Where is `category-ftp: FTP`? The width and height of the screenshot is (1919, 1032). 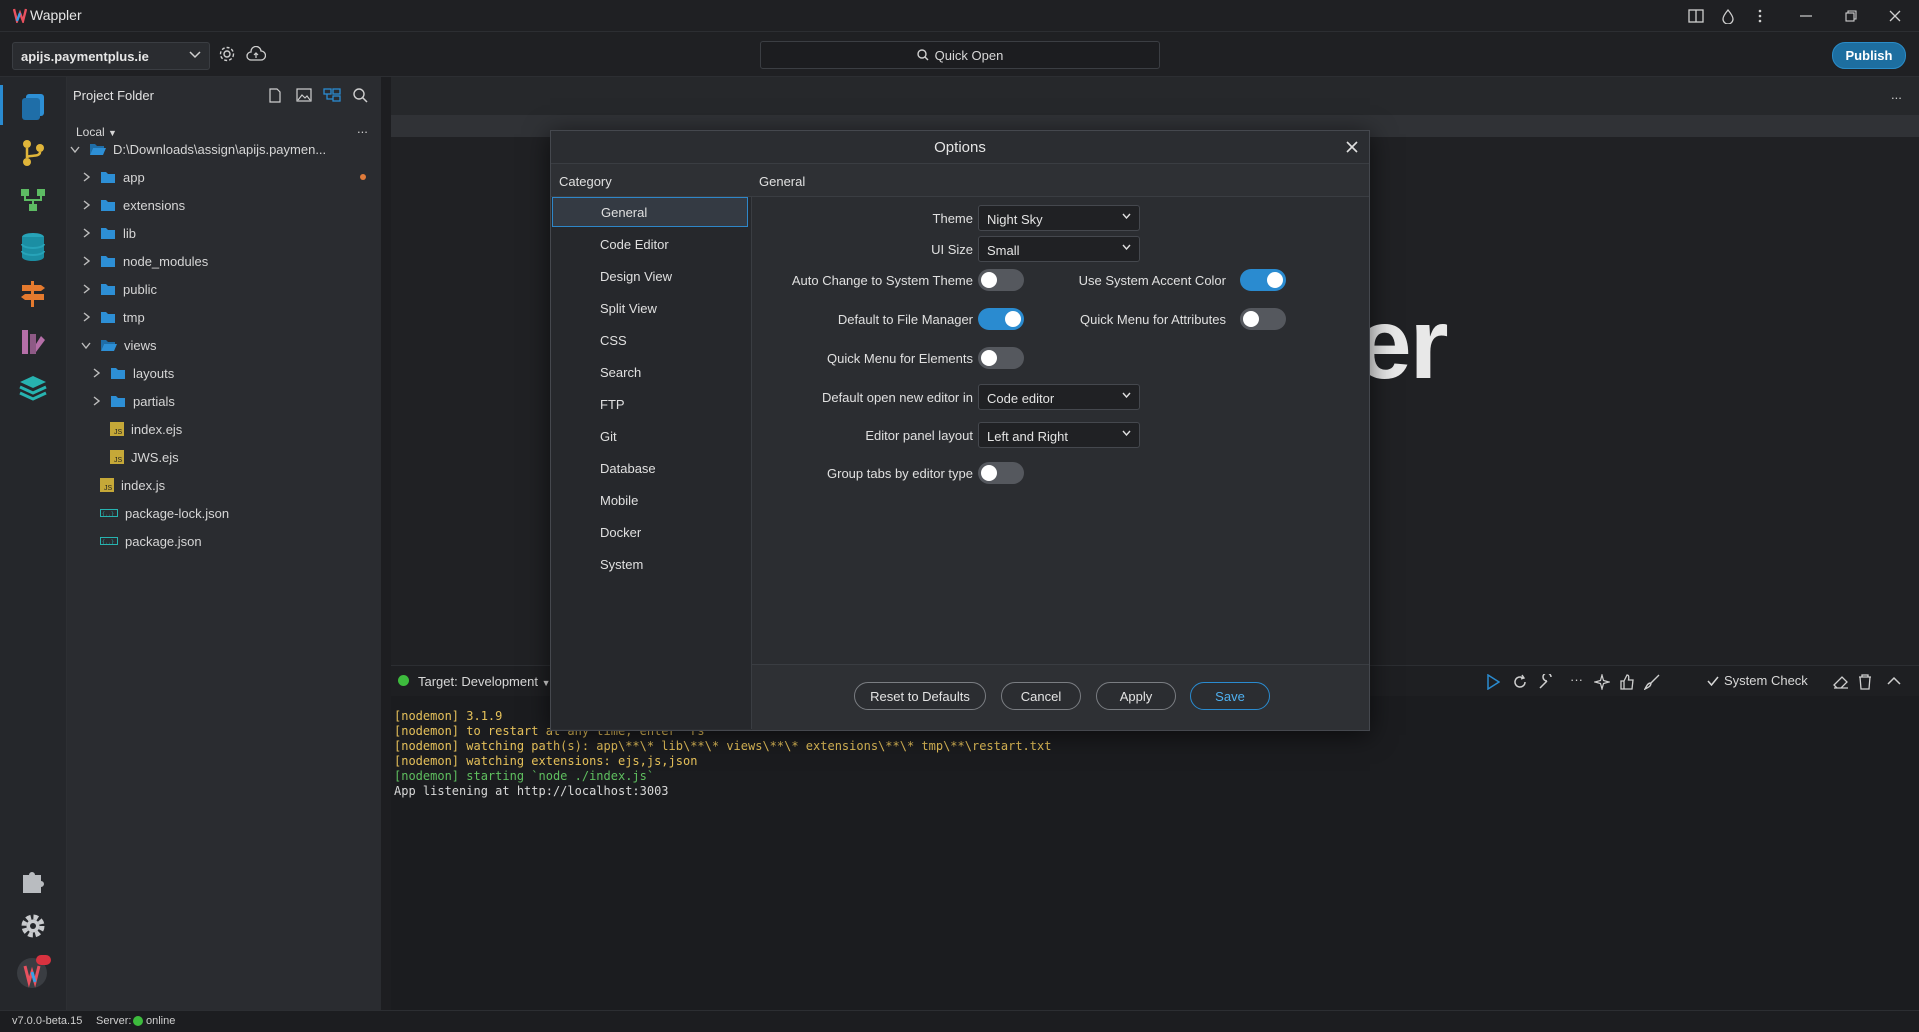 category-ftp: FTP is located at coordinates (650, 404).